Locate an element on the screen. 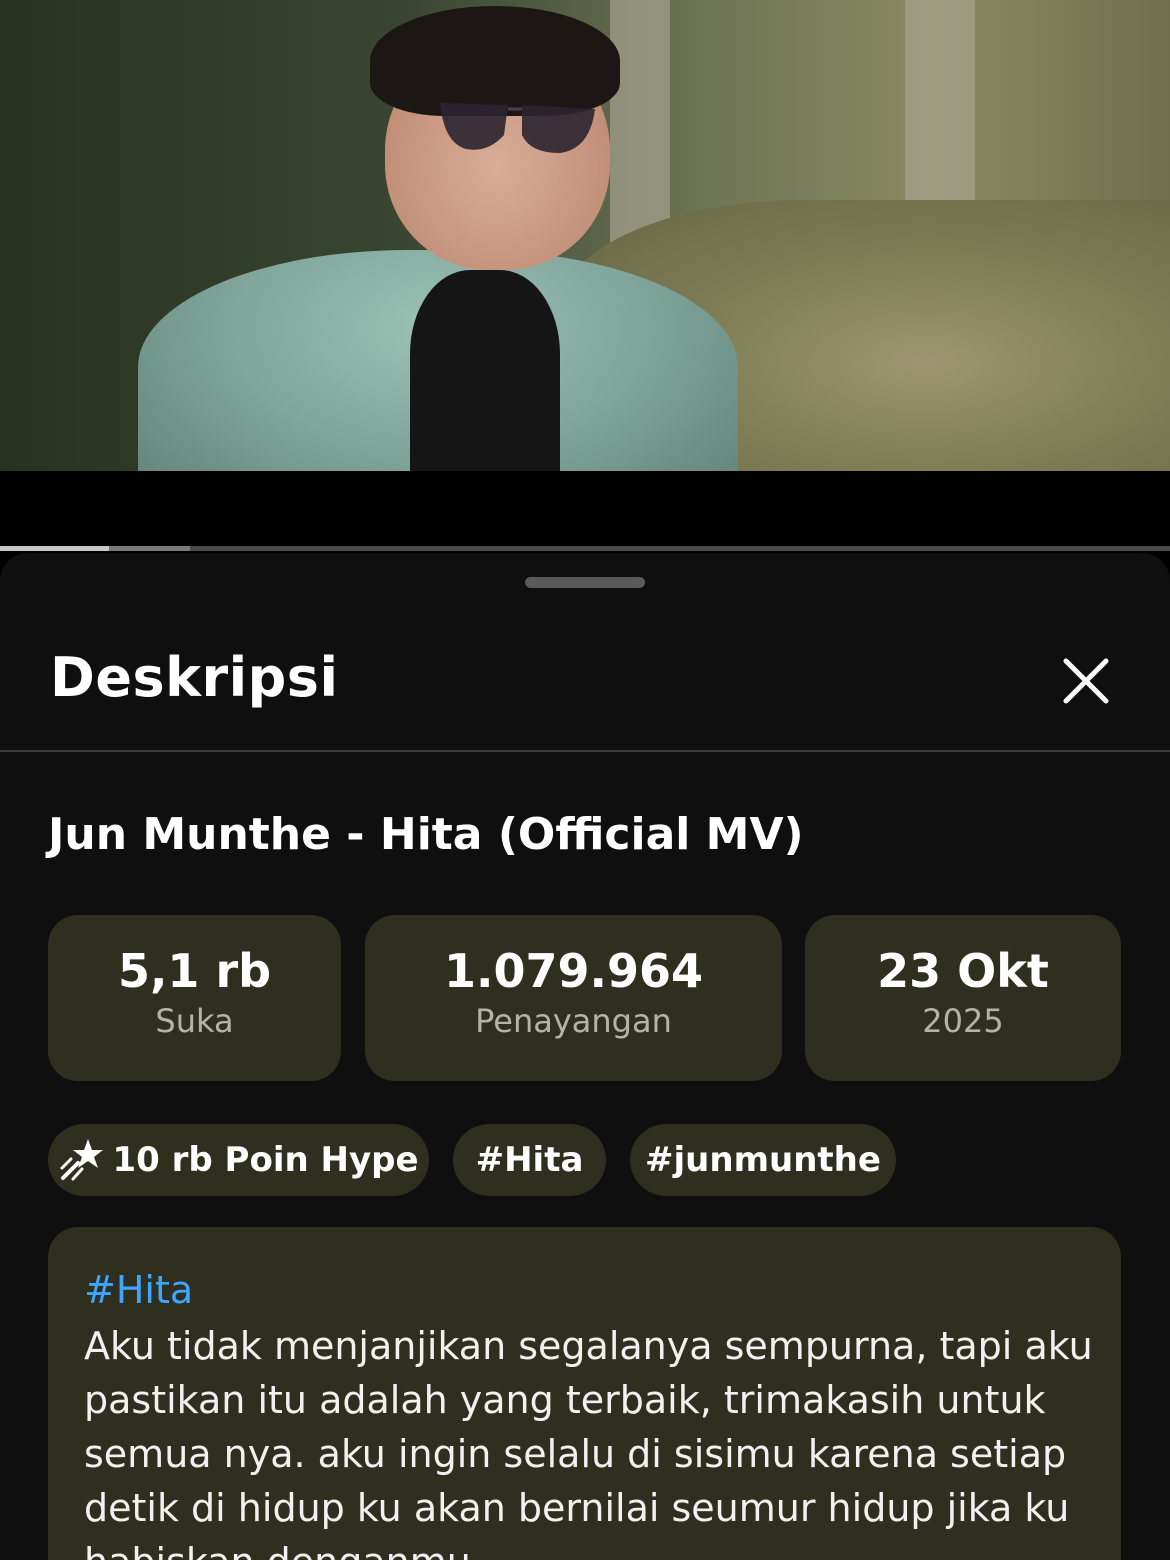  sunglasses is located at coordinates (517, 128).